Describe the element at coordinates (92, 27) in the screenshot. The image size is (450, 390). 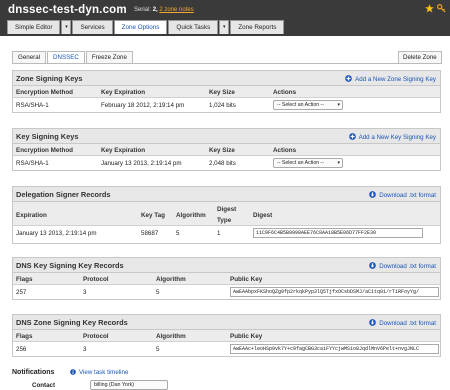
I see `menu-services: Services` at that location.